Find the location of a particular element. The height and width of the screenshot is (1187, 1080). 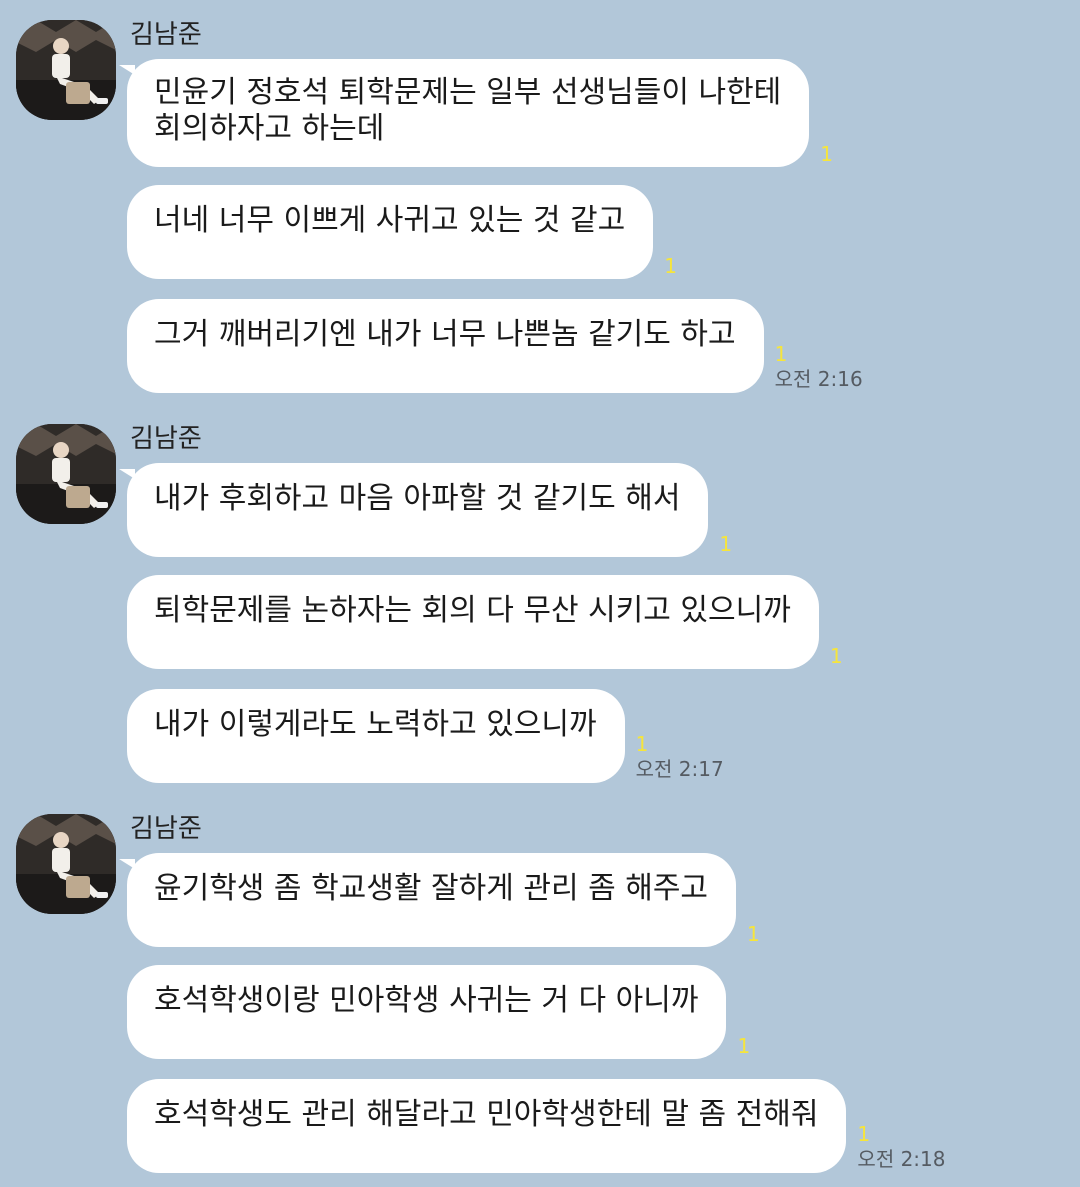

message-text: 민윤기 정호석 퇴학문제는 일부 선생님들이 나한테 is located at coordinates (468, 92).